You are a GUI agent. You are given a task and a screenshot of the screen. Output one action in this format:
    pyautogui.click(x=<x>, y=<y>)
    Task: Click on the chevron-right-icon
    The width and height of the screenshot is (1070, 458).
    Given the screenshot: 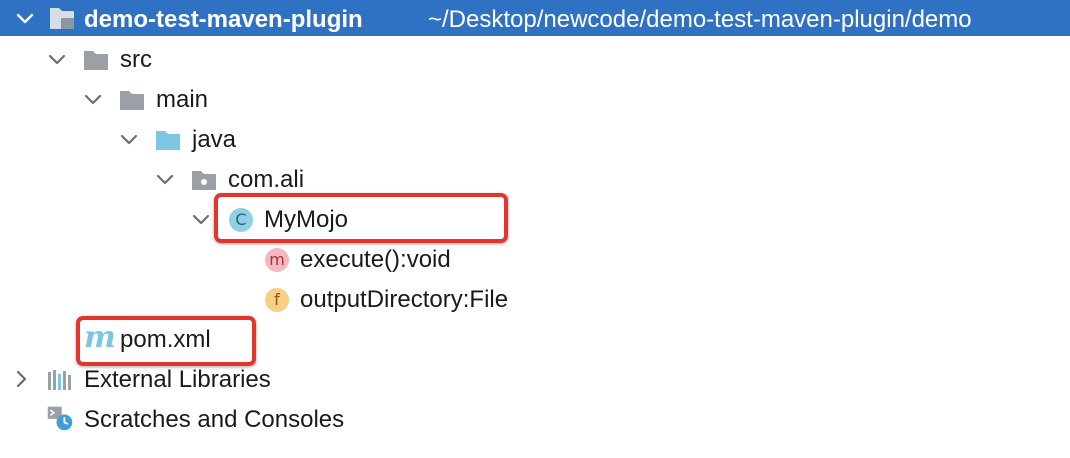 What is the action you would take?
    pyautogui.click(x=21, y=379)
    